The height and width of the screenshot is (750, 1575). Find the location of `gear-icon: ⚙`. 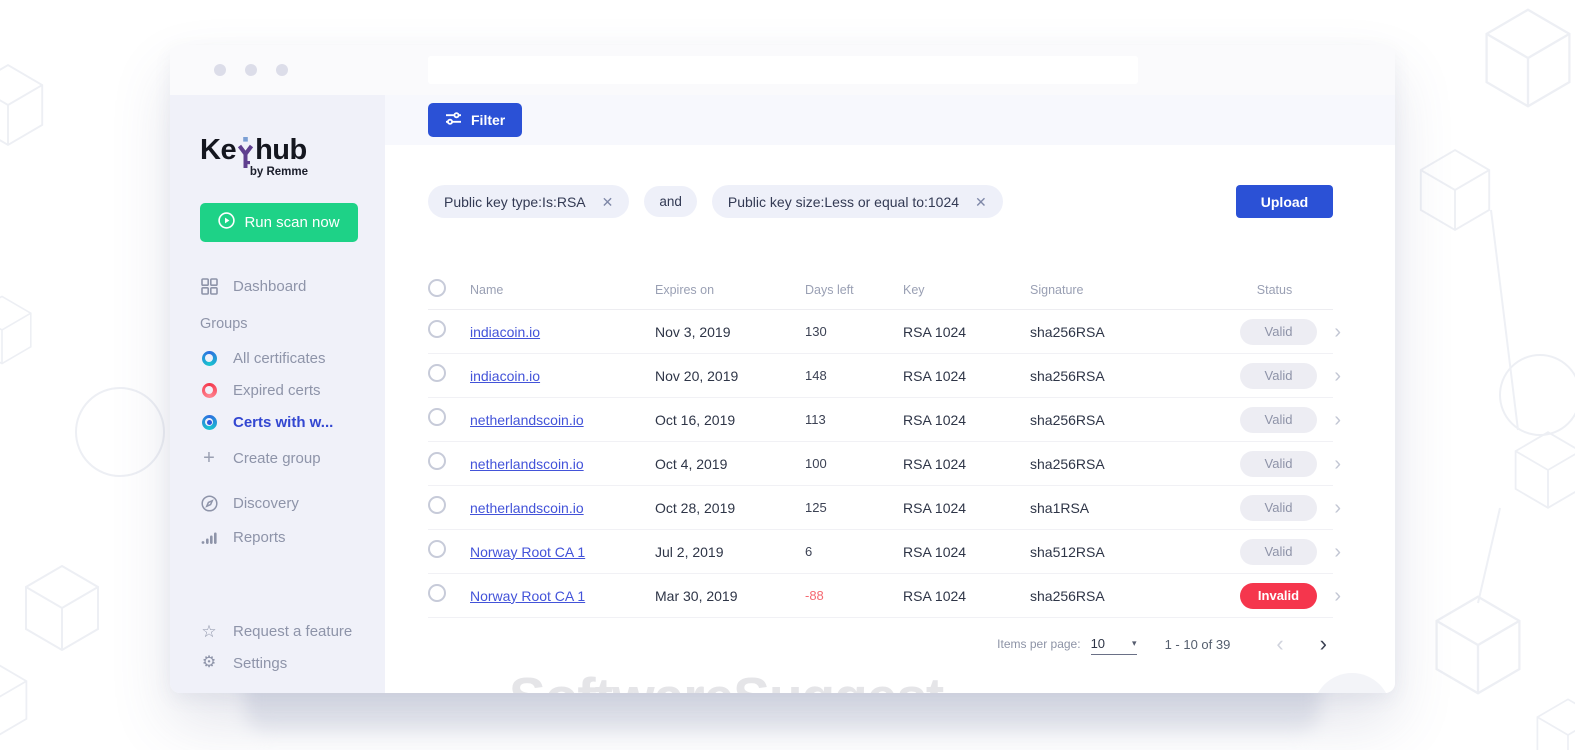

gear-icon: ⚙ is located at coordinates (209, 662).